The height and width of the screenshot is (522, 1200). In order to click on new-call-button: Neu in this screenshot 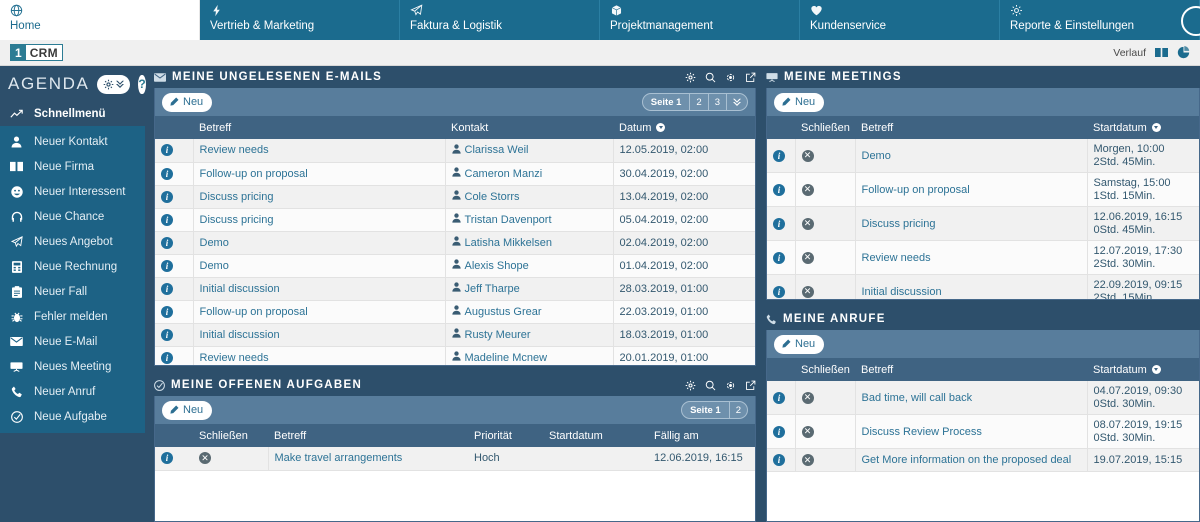, I will do `click(799, 344)`.